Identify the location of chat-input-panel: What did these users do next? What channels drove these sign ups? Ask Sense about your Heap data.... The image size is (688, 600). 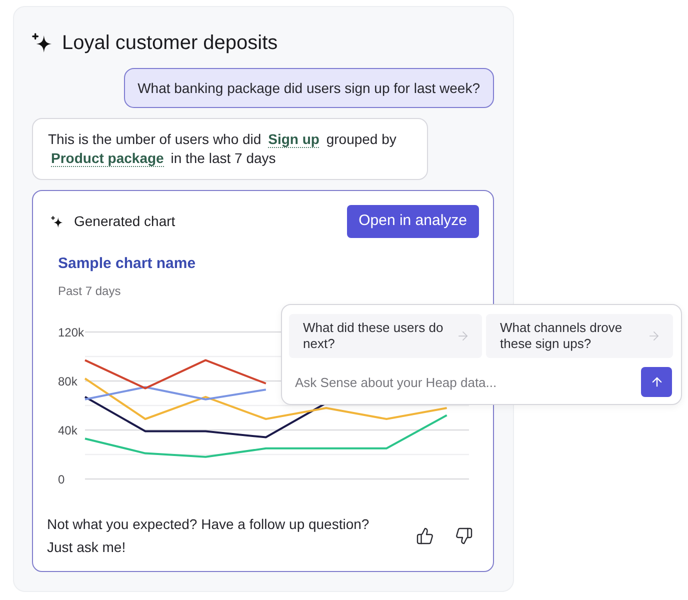
(481, 354).